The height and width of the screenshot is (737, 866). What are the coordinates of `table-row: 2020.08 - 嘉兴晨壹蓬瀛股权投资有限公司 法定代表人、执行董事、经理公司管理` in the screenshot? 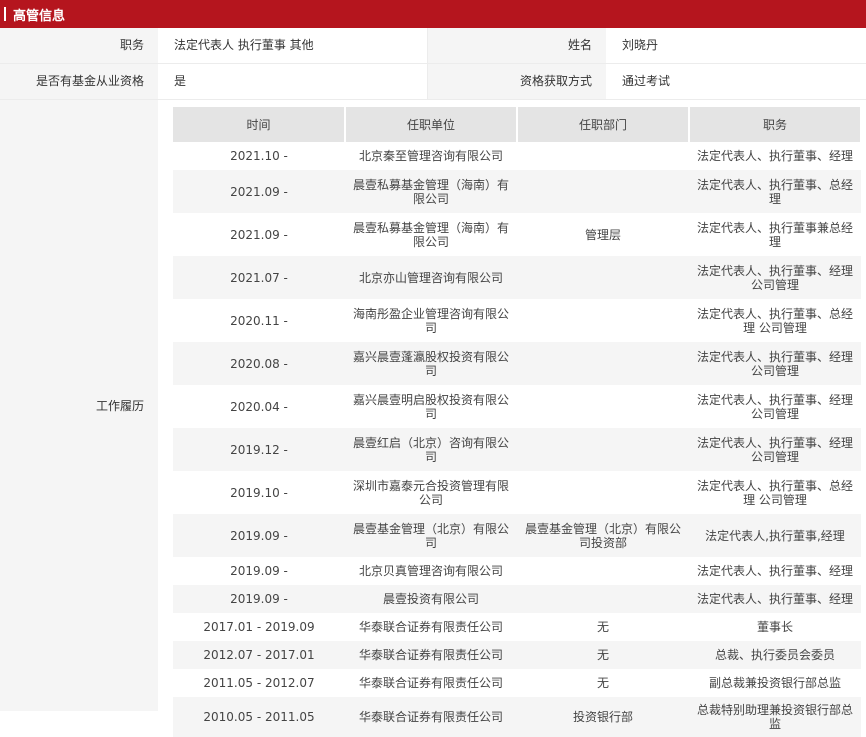 It's located at (517, 363).